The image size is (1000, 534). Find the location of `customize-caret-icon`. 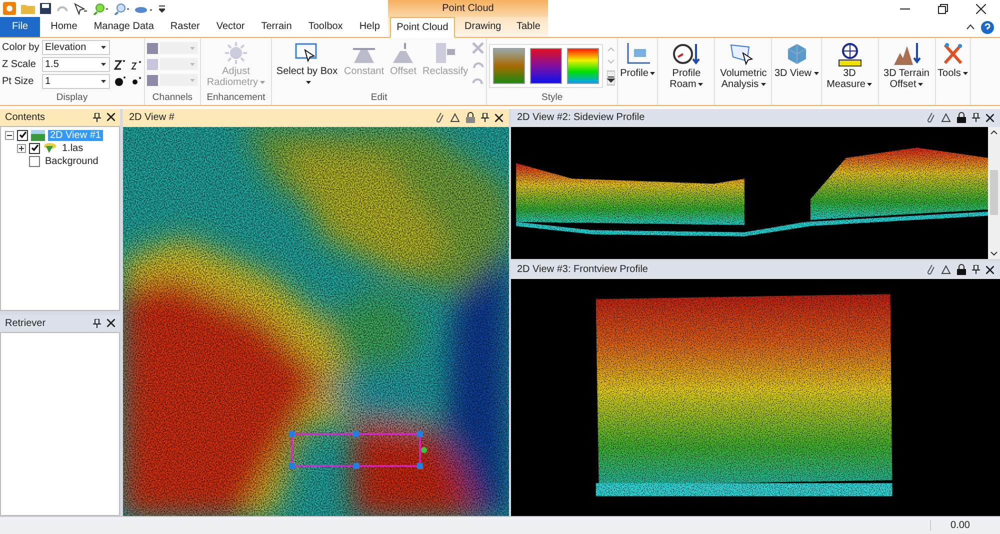

customize-caret-icon is located at coordinates (162, 8).